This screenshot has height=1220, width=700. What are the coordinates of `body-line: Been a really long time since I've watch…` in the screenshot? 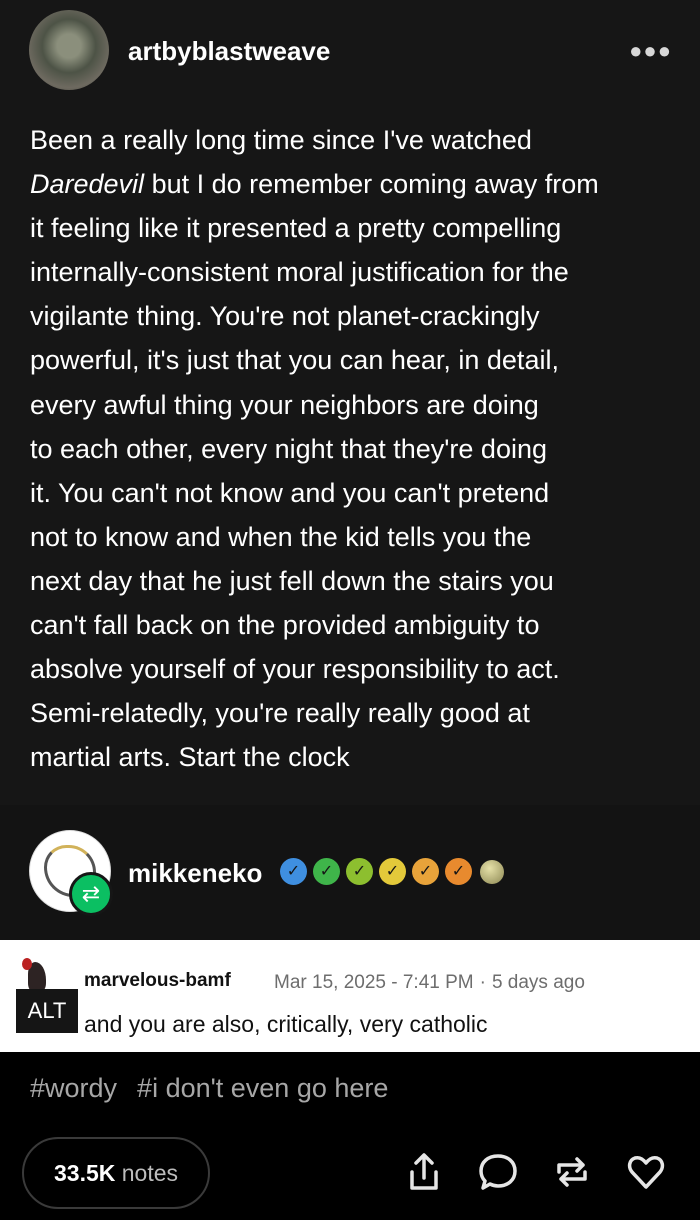 It's located at (281, 140).